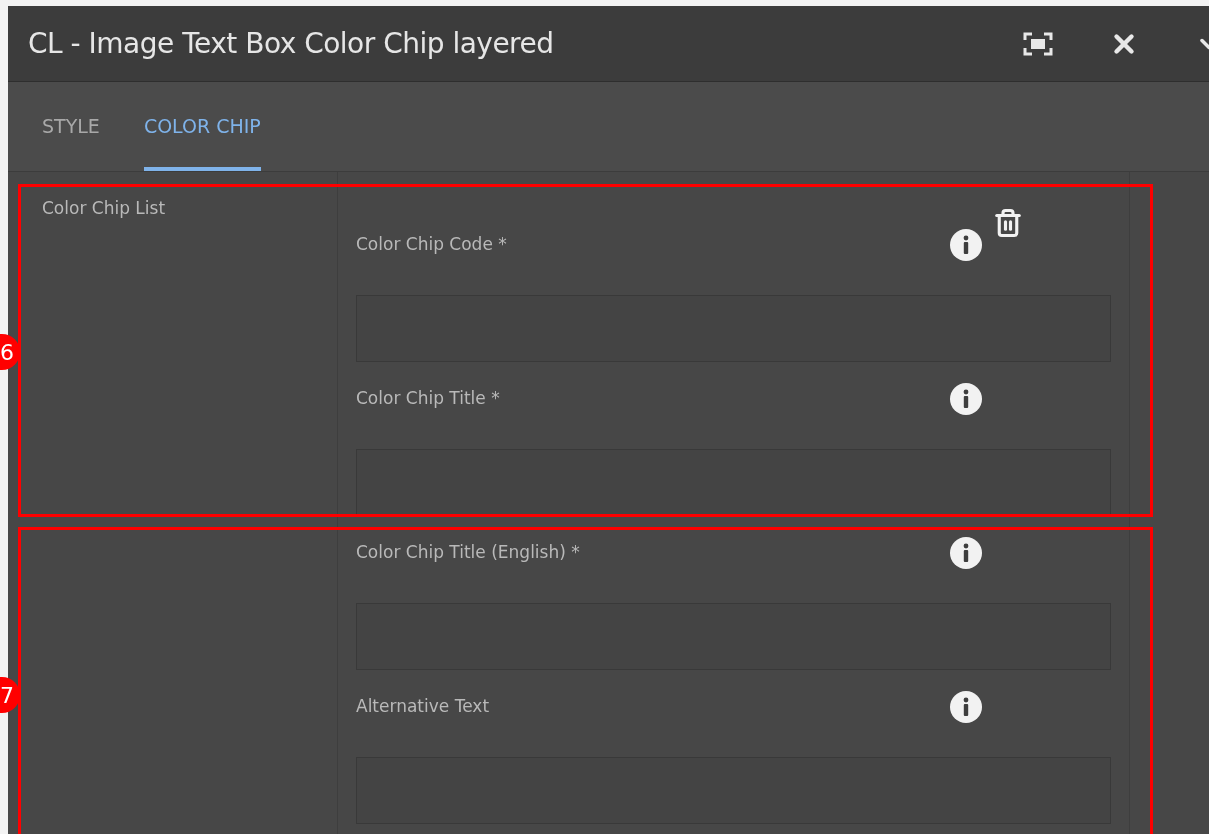 The width and height of the screenshot is (1209, 834). What do you see at coordinates (733, 482) in the screenshot?
I see `input-field` at bounding box center [733, 482].